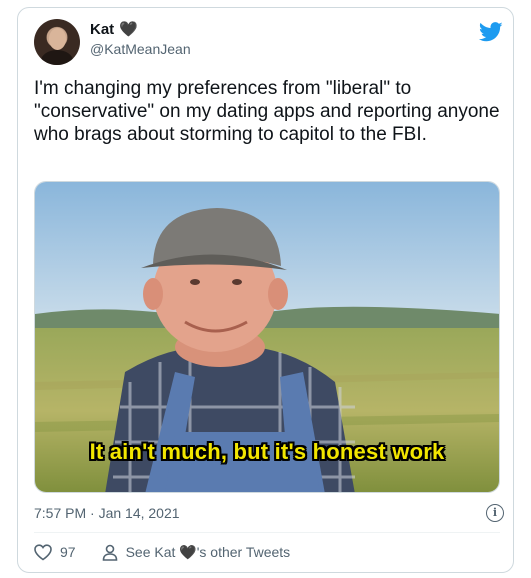 The width and height of the screenshot is (531, 578). What do you see at coordinates (43, 551) in the screenshot?
I see `heart-outline-icon` at bounding box center [43, 551].